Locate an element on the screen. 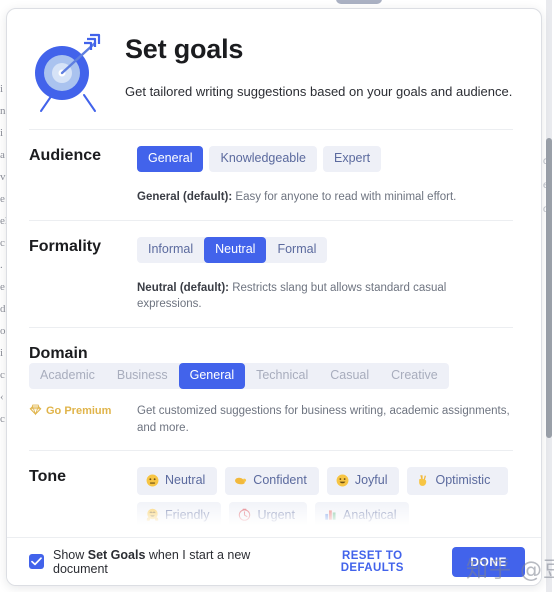 This screenshot has width=554, height=592. victory-hand-icon is located at coordinates (422, 480).